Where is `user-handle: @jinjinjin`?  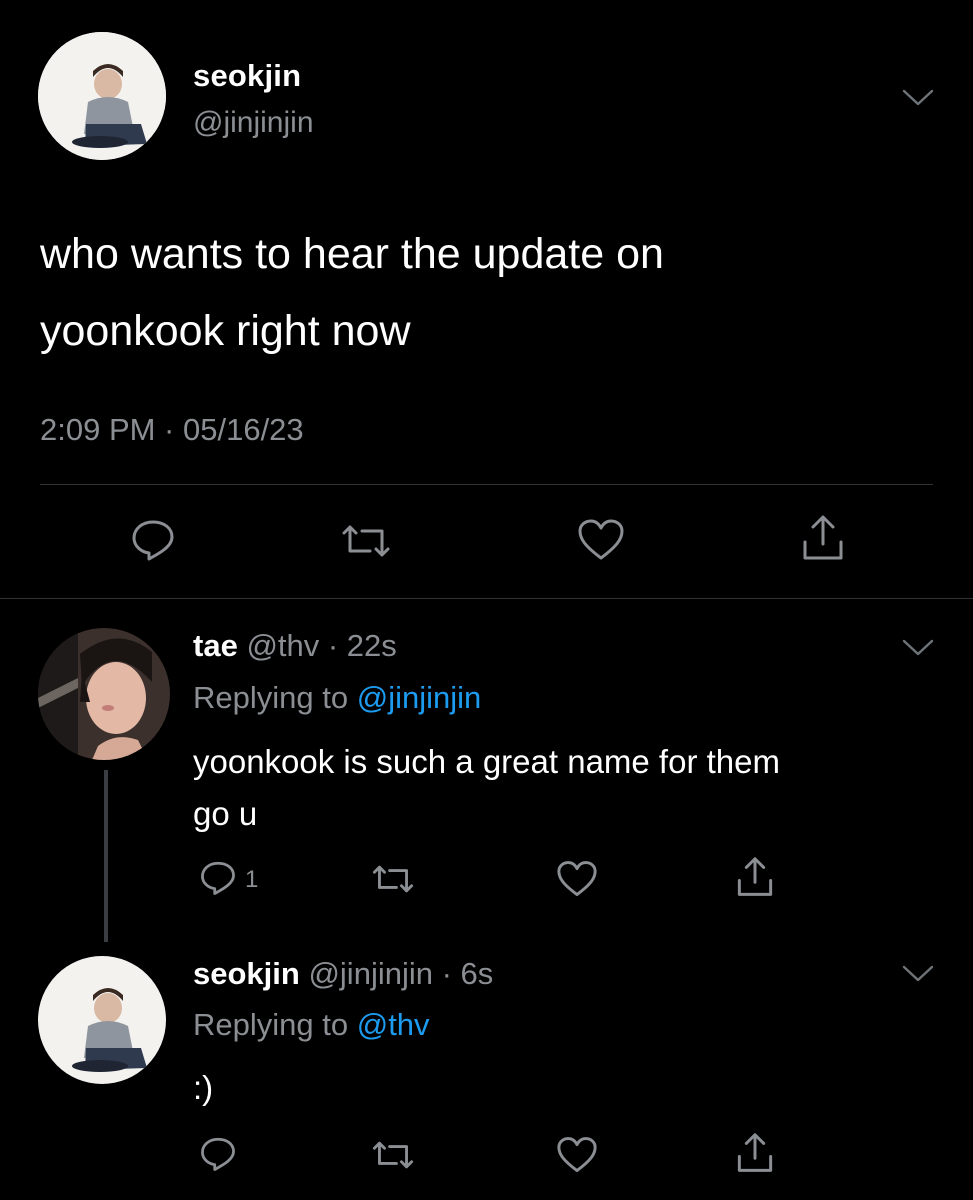
user-handle: @jinjinjin is located at coordinates (253, 123).